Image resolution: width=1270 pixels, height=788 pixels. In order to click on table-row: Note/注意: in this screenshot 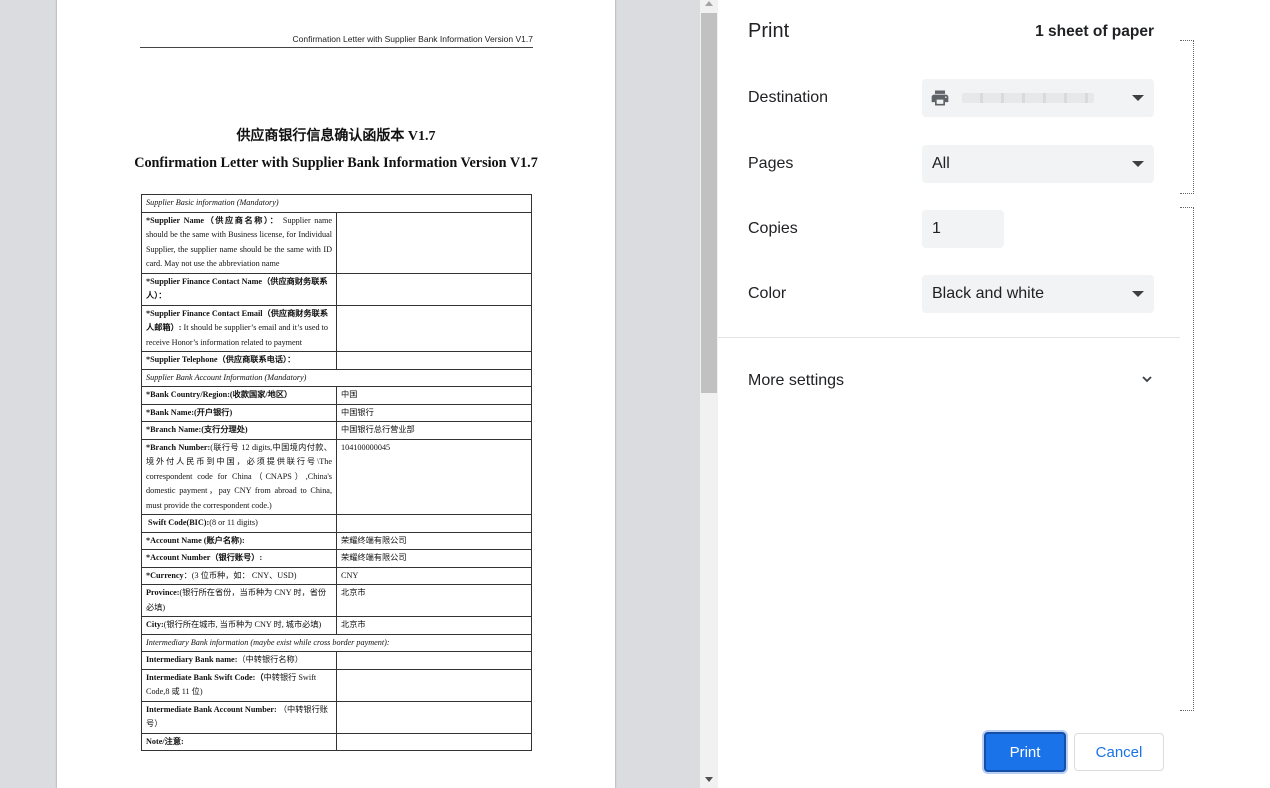, I will do `click(336, 741)`.